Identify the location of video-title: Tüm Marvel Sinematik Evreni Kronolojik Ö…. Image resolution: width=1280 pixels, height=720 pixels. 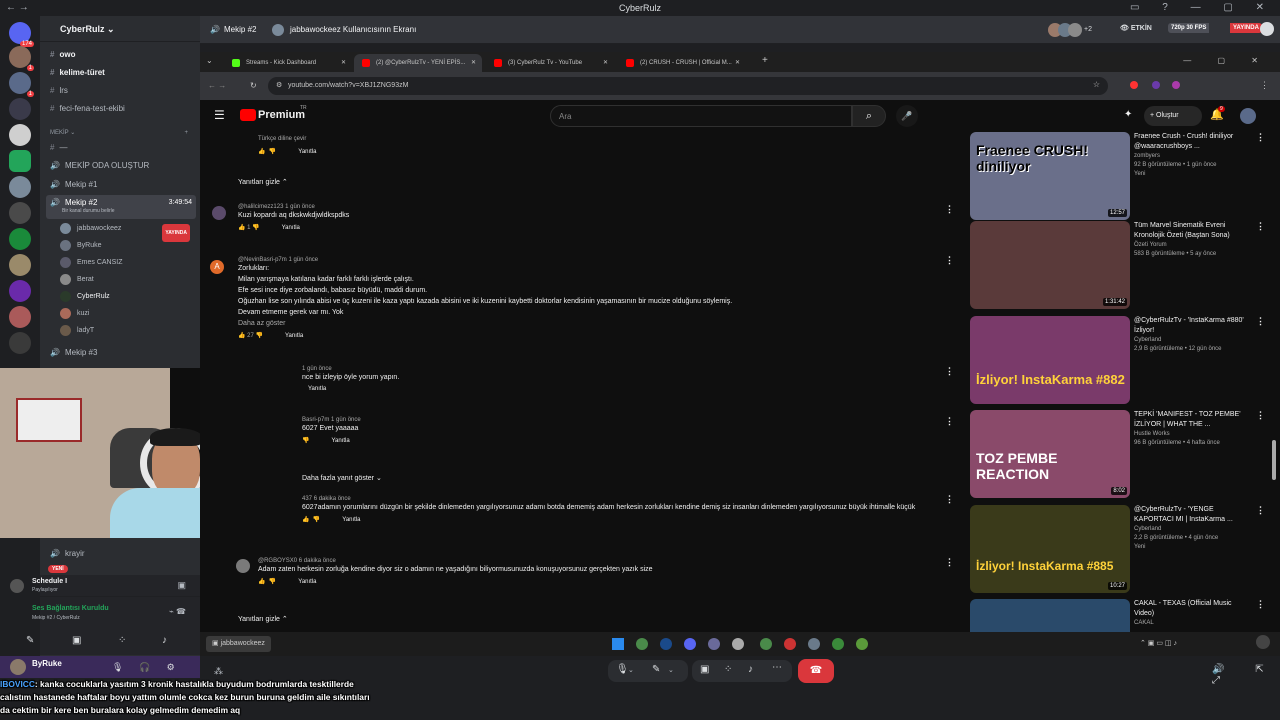
(1191, 231).